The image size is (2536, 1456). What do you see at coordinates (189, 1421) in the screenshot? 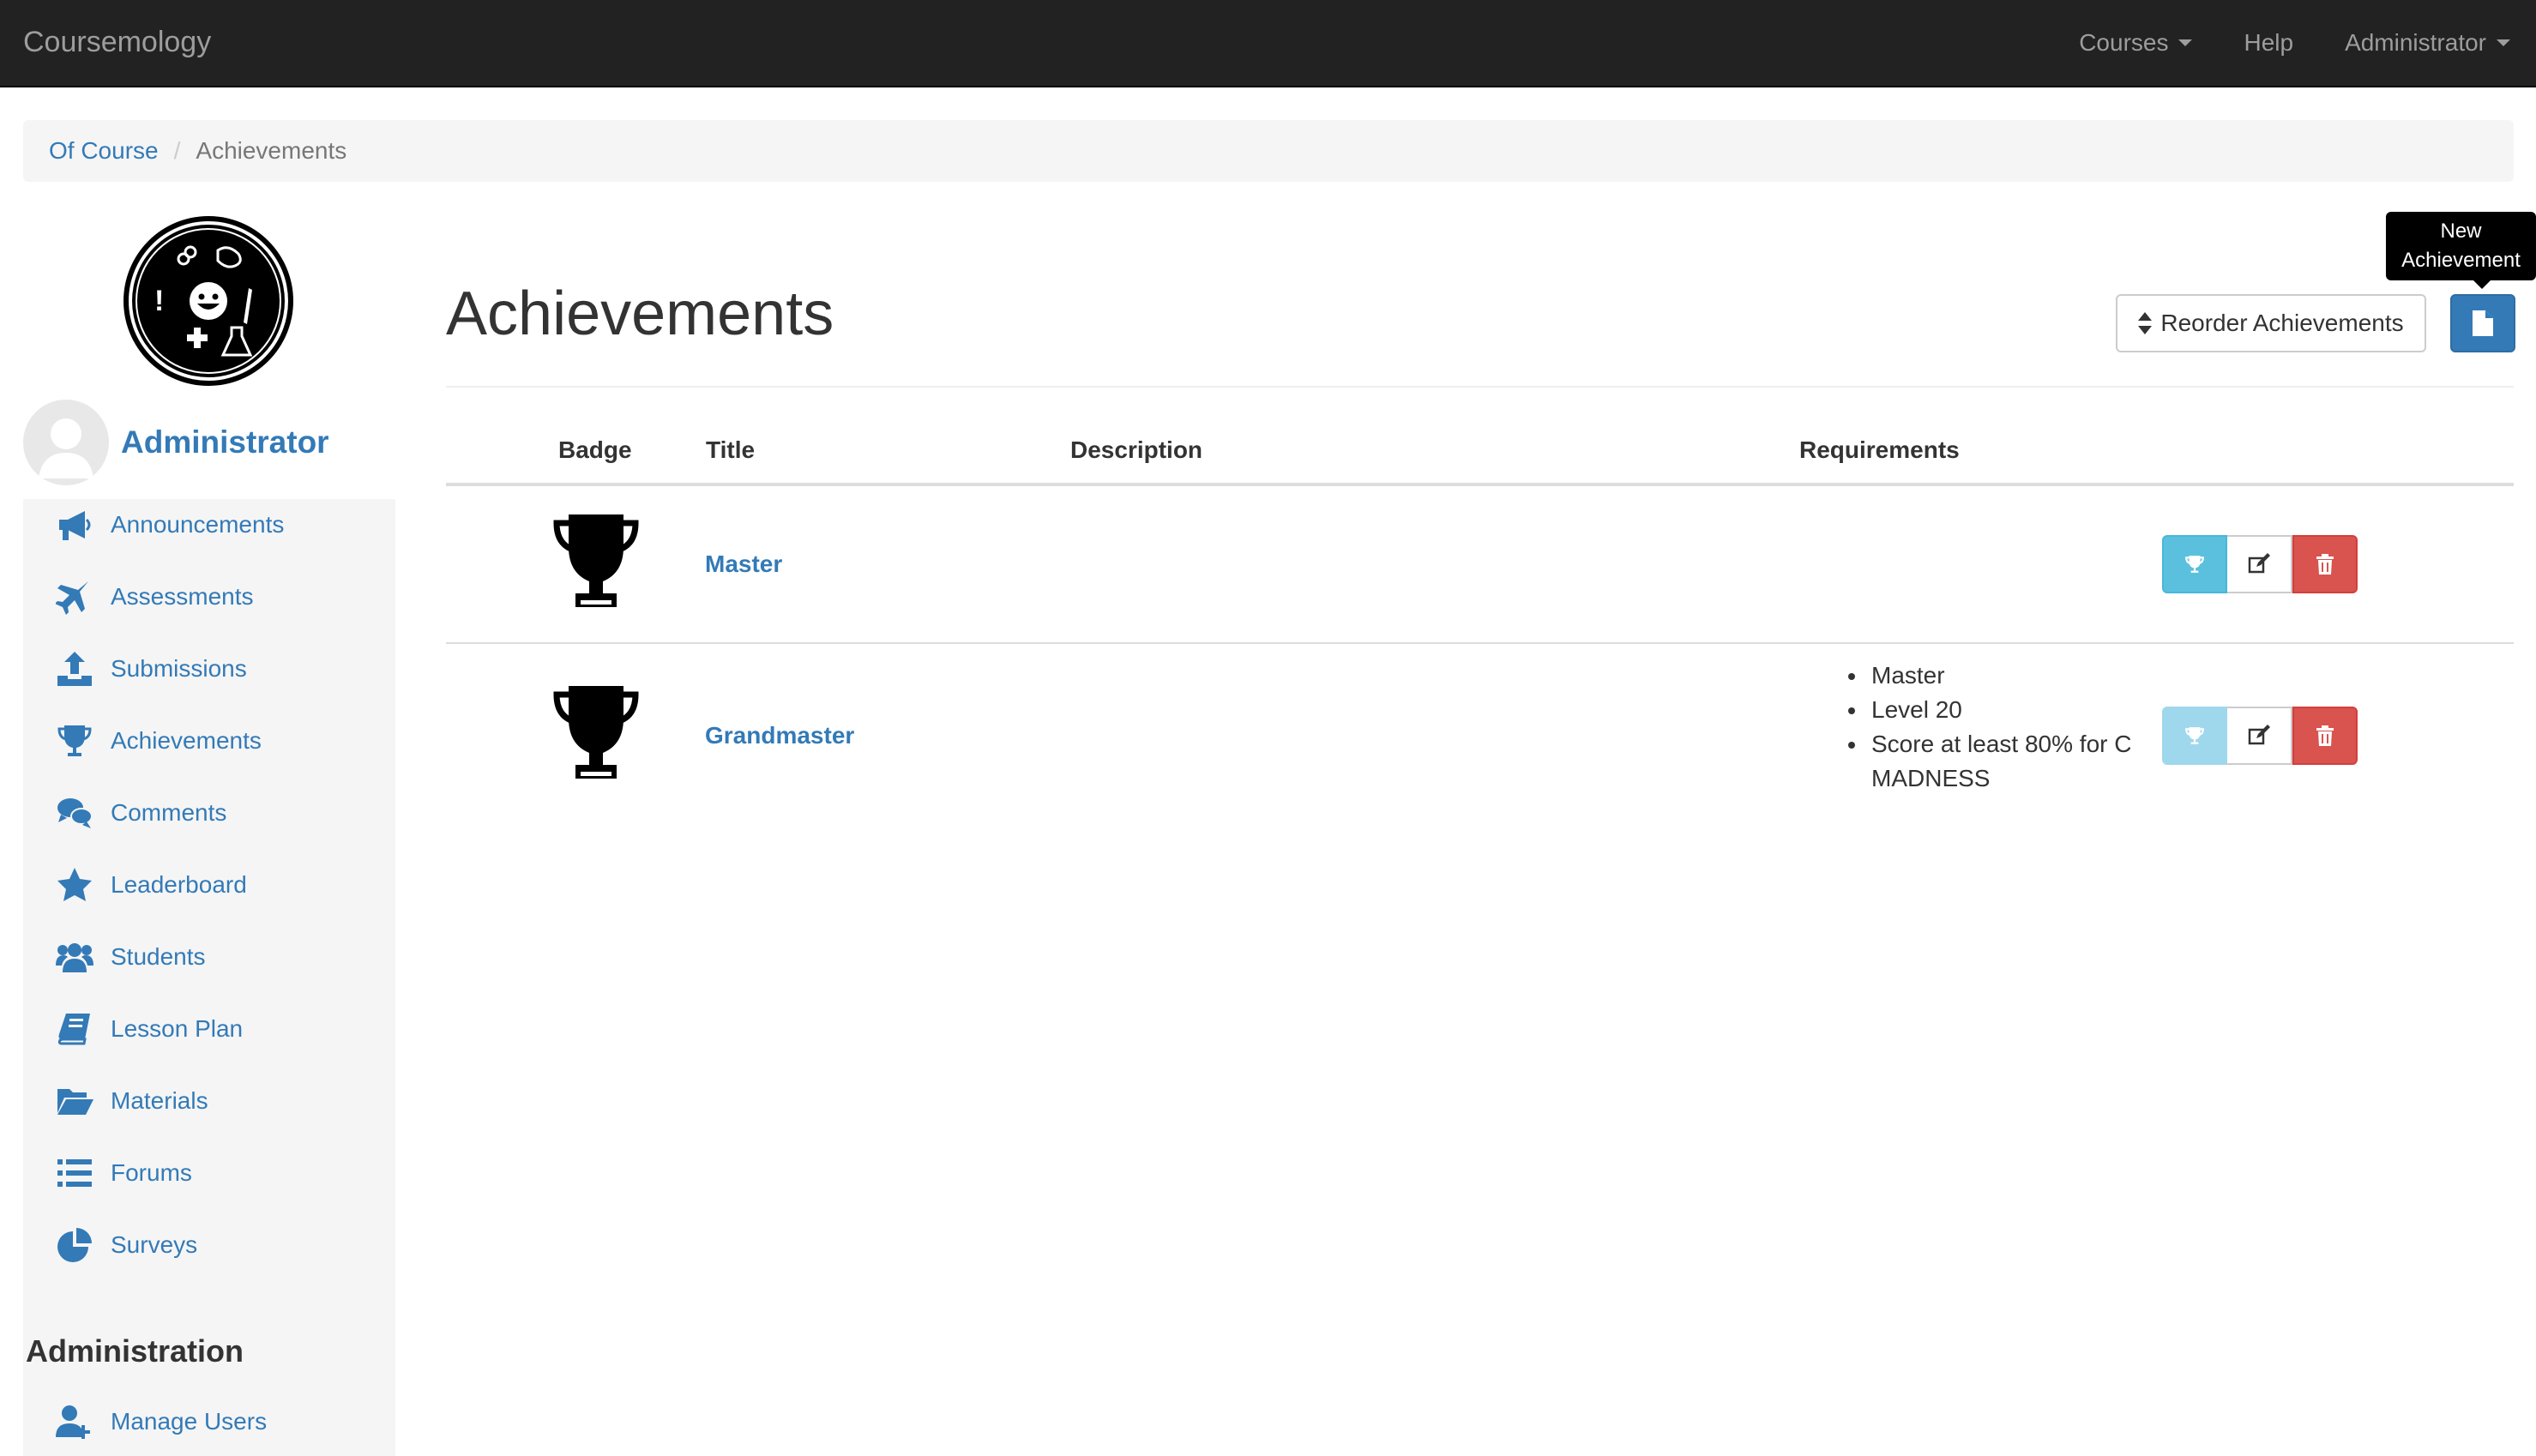
I see `sidebar-item-label: Manage Users` at bounding box center [189, 1421].